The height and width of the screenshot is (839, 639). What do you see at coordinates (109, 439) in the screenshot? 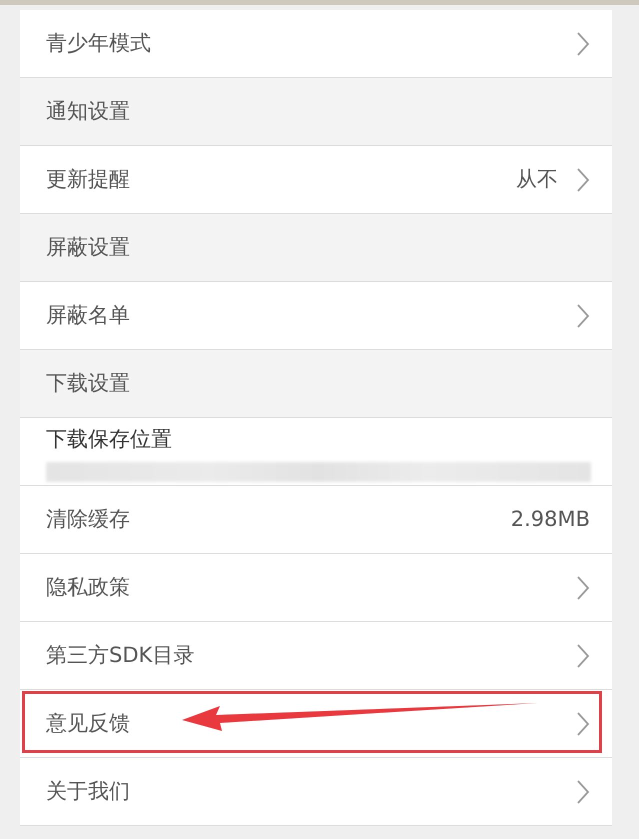
I see `setting-label: 下载保存位置` at bounding box center [109, 439].